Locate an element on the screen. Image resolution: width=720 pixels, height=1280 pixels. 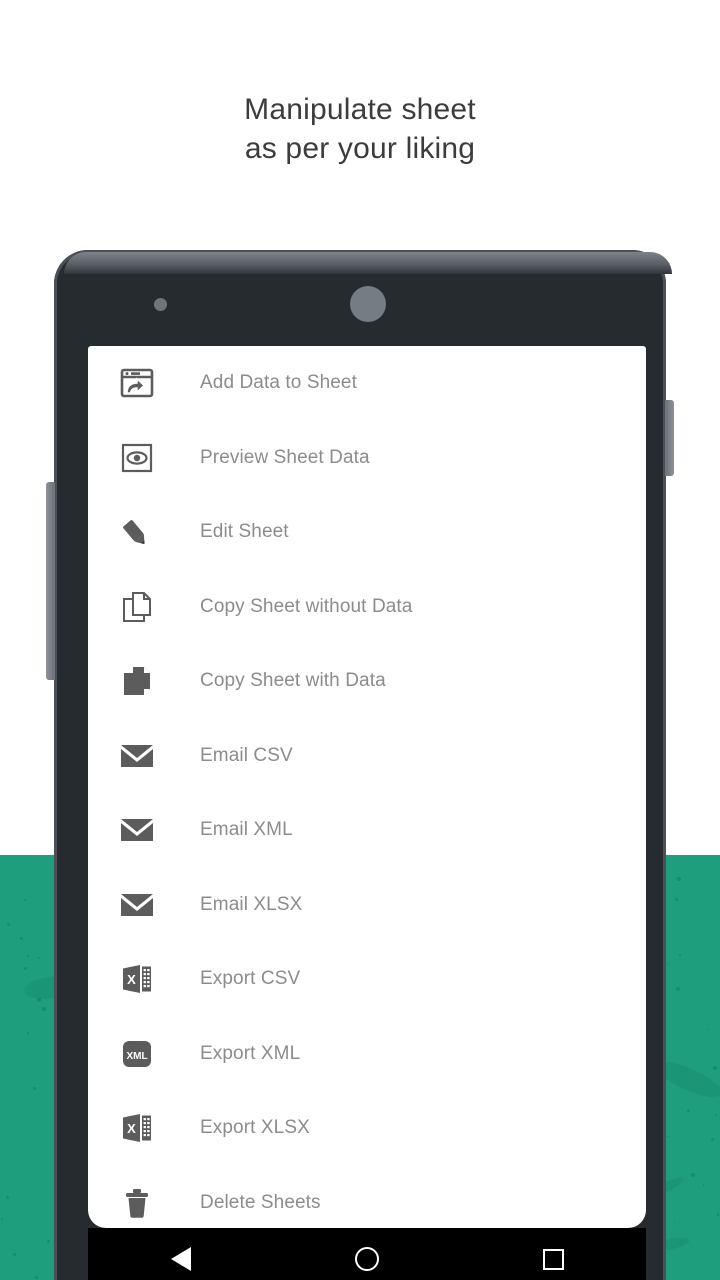
xml-badge-icon: XML is located at coordinates (137, 1054).